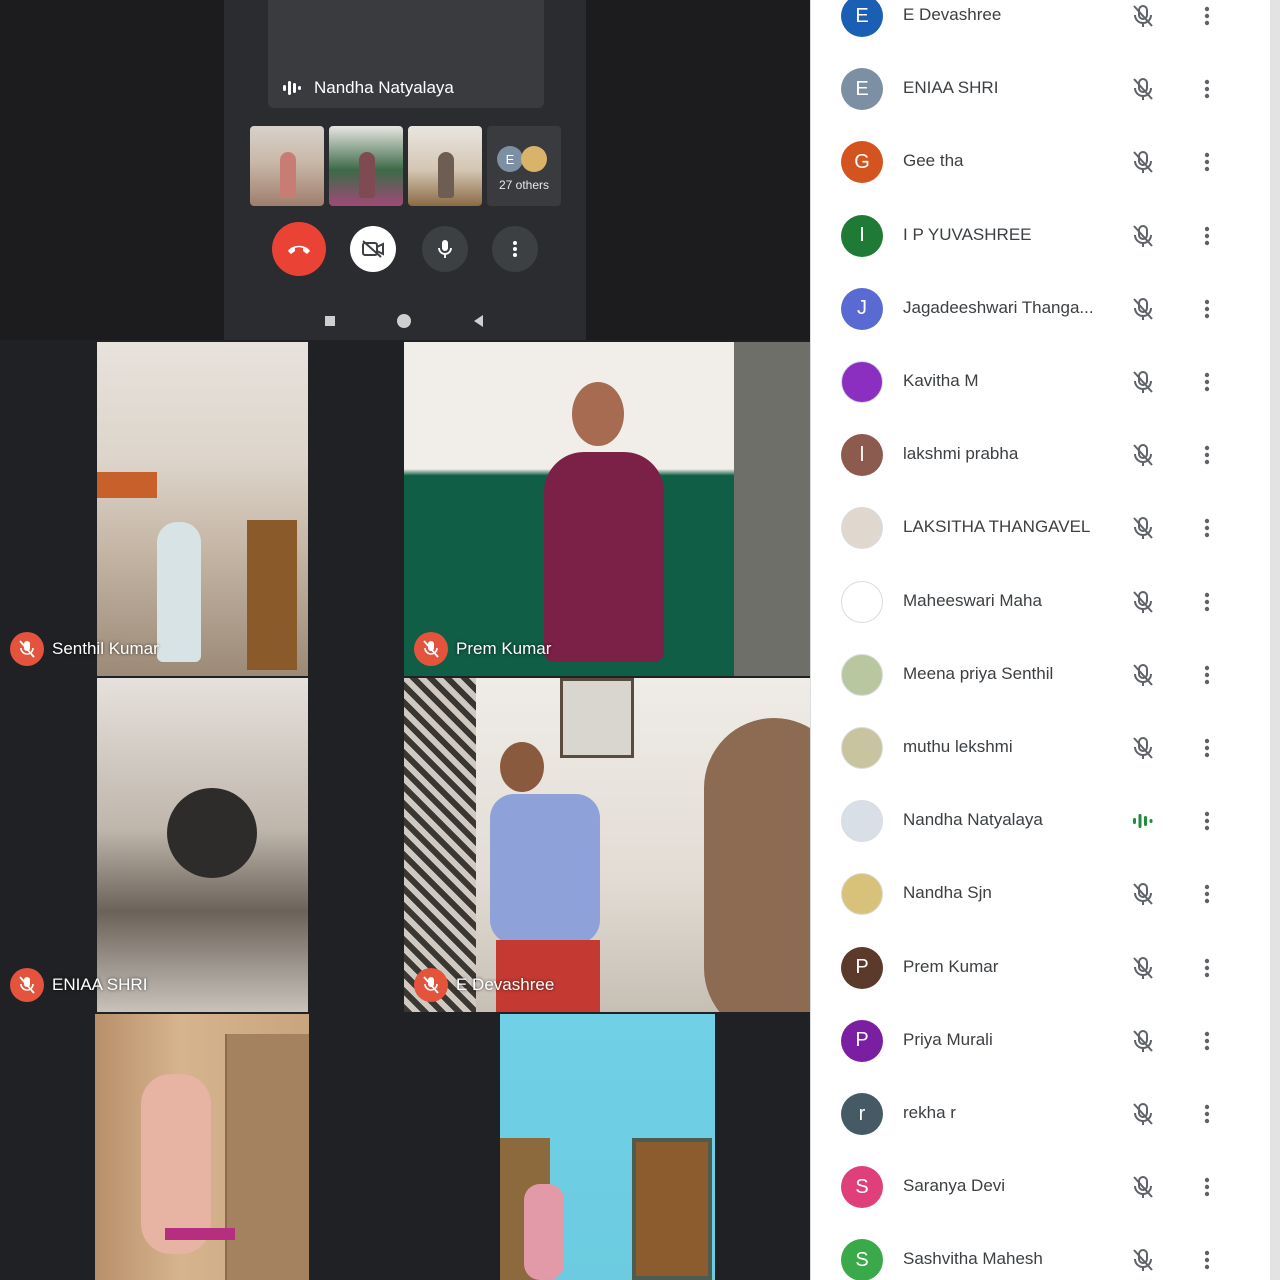 This screenshot has height=1280, width=1280. What do you see at coordinates (862, 235) in the screenshot?
I see `participant-avatar: I` at bounding box center [862, 235].